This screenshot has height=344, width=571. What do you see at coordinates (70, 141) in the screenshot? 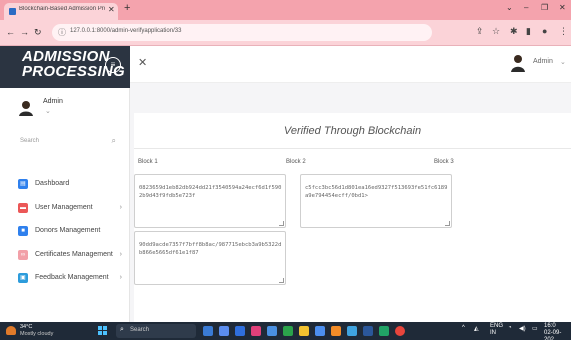
I see `sidebar-search: Search ⌕` at bounding box center [70, 141].